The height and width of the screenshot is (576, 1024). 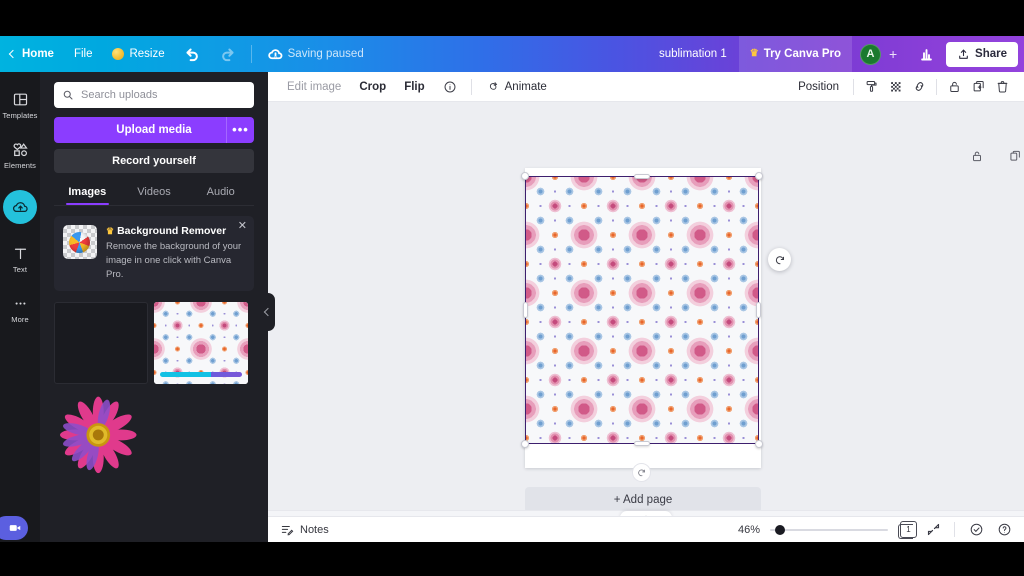 What do you see at coordinates (641, 472) in the screenshot?
I see `rotate-page-handle` at bounding box center [641, 472].